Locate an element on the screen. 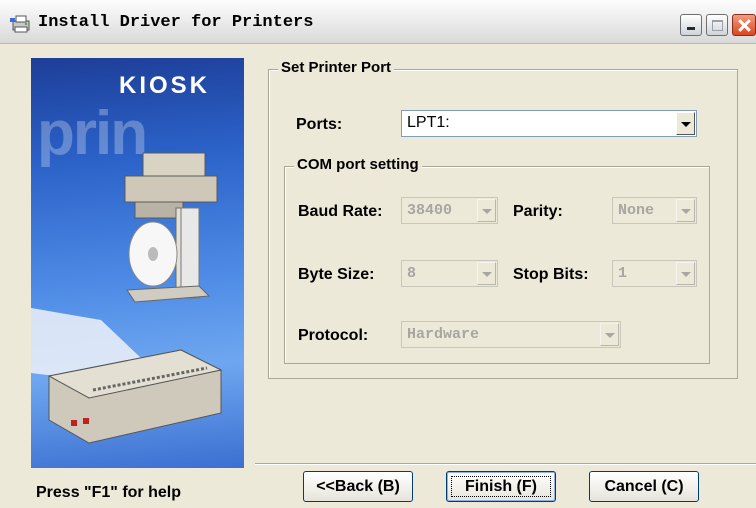  stop-bits-value: 1 is located at coordinates (623, 273).